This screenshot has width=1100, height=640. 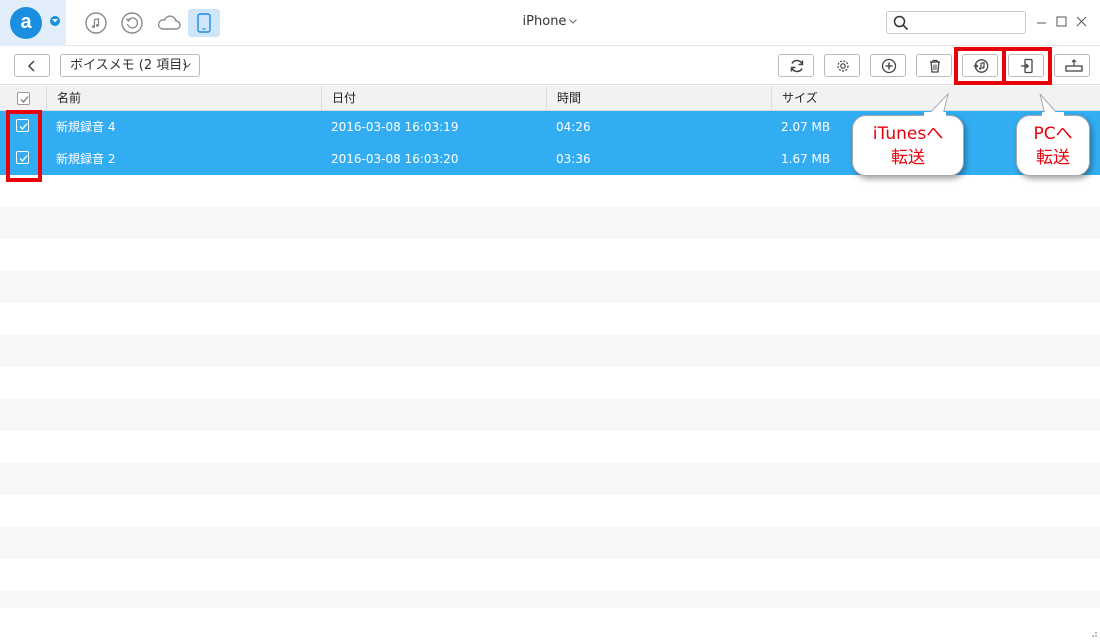 I want to click on cell-duration: 04:26, so click(x=573, y=127).